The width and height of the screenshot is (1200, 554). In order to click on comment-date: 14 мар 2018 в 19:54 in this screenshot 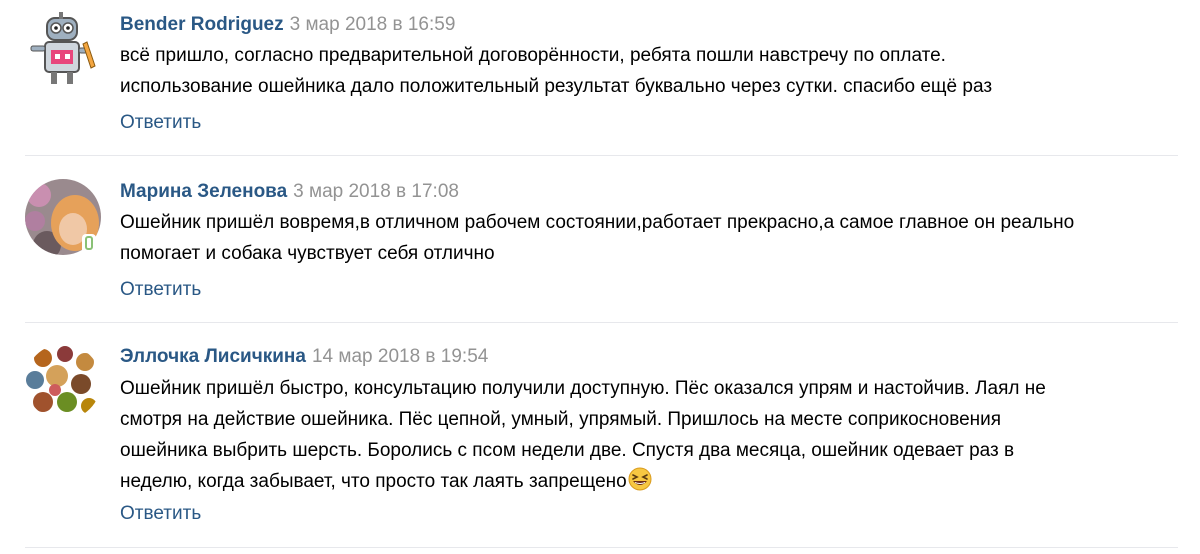, I will do `click(400, 356)`.